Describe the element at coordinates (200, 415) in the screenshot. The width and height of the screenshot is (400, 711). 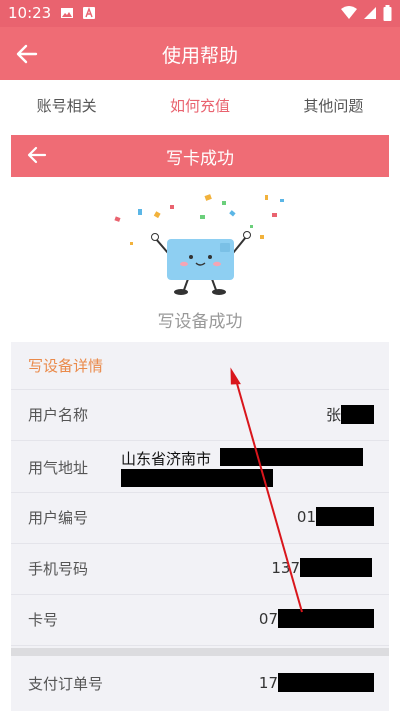
I see `detail-row-user-name: 用户名称 张` at that location.